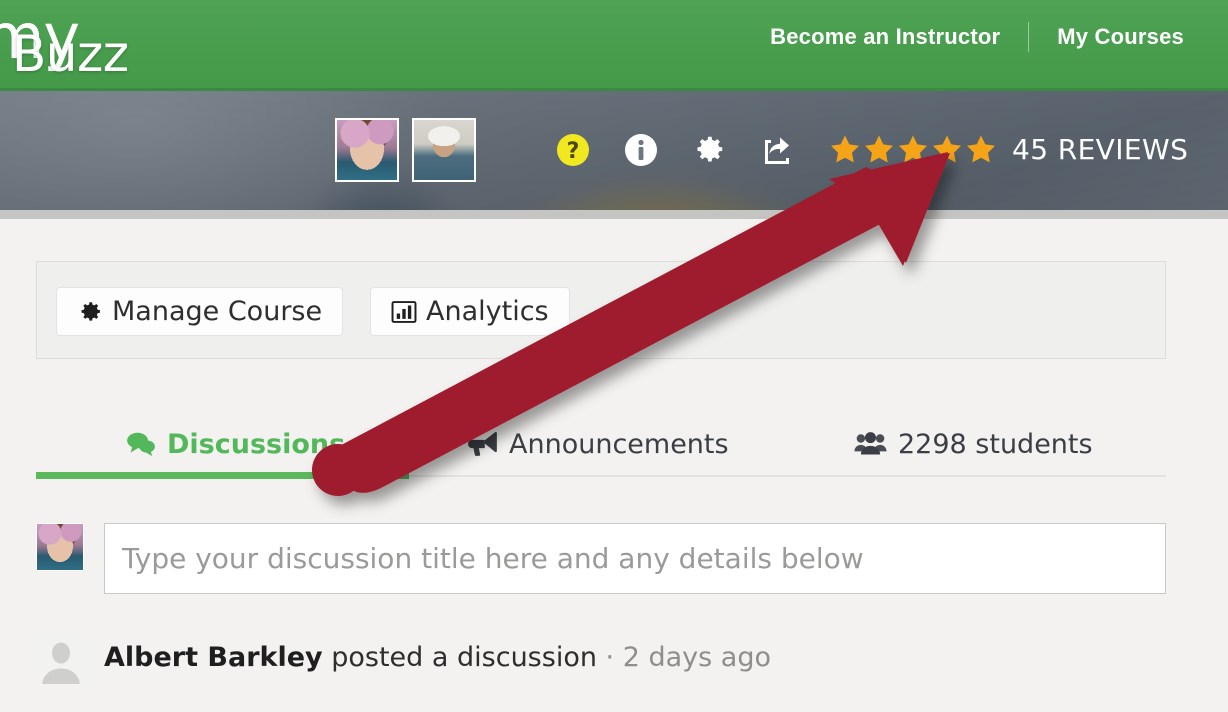 The width and height of the screenshot is (1228, 712). What do you see at coordinates (777, 150) in the screenshot?
I see `share-icon` at bounding box center [777, 150].